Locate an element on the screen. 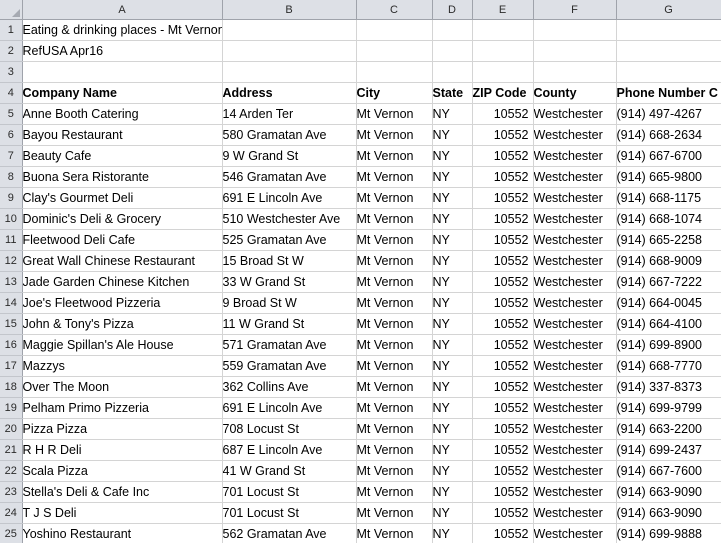  header-cell-address: Address is located at coordinates (289, 93).